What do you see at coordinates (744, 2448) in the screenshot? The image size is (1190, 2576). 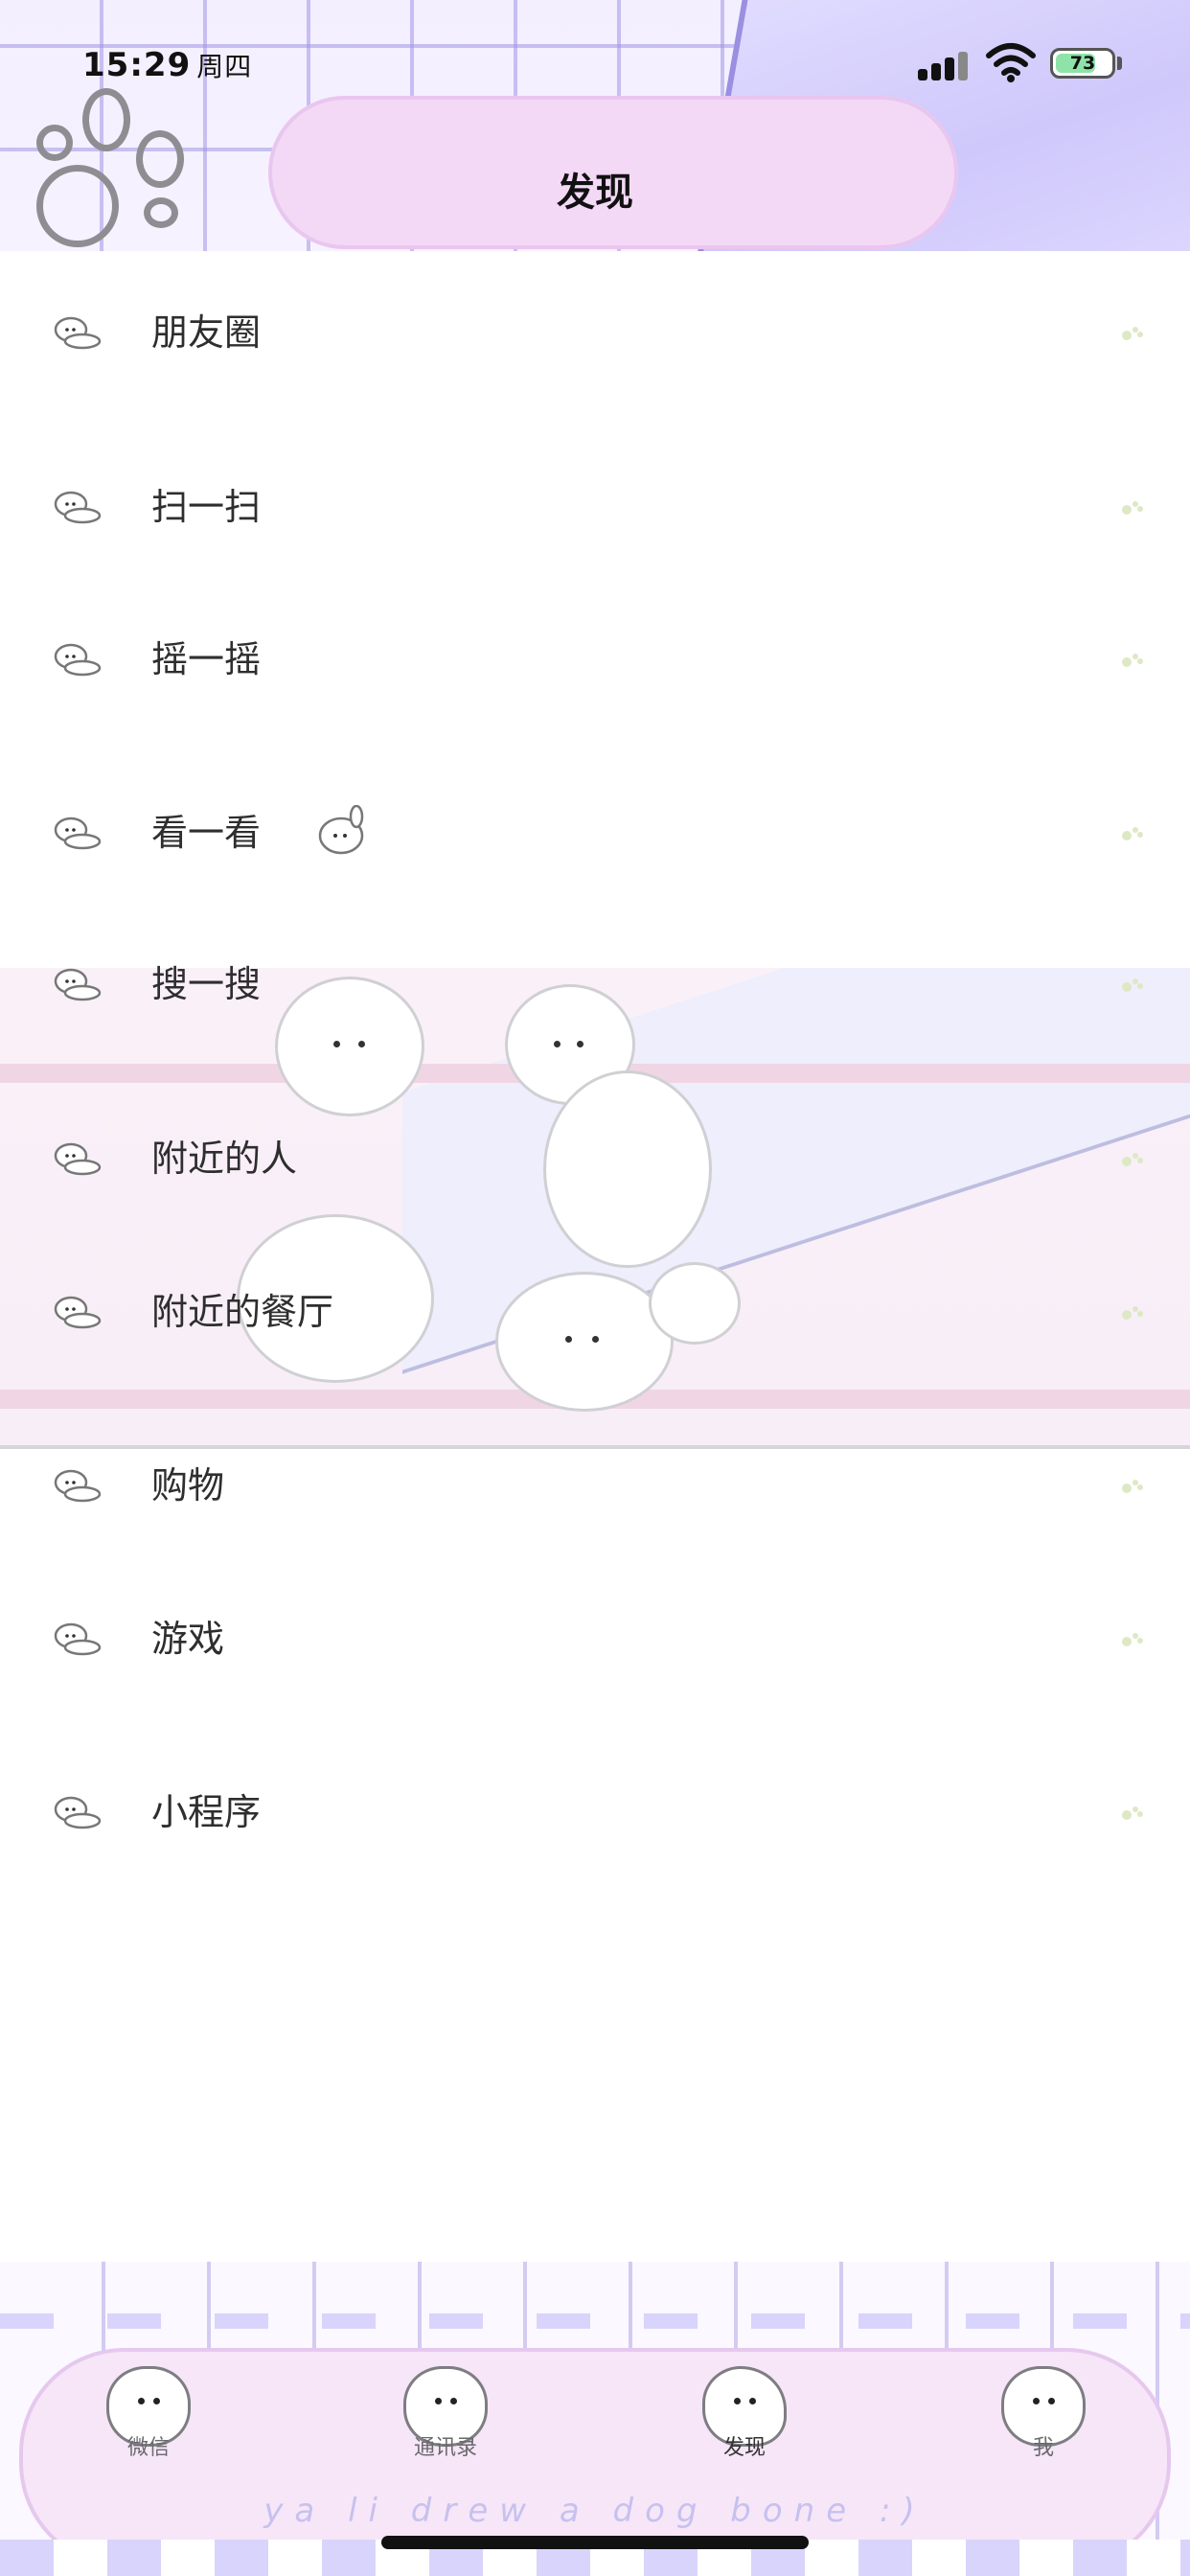 I see `tab-label: 发现` at bounding box center [744, 2448].